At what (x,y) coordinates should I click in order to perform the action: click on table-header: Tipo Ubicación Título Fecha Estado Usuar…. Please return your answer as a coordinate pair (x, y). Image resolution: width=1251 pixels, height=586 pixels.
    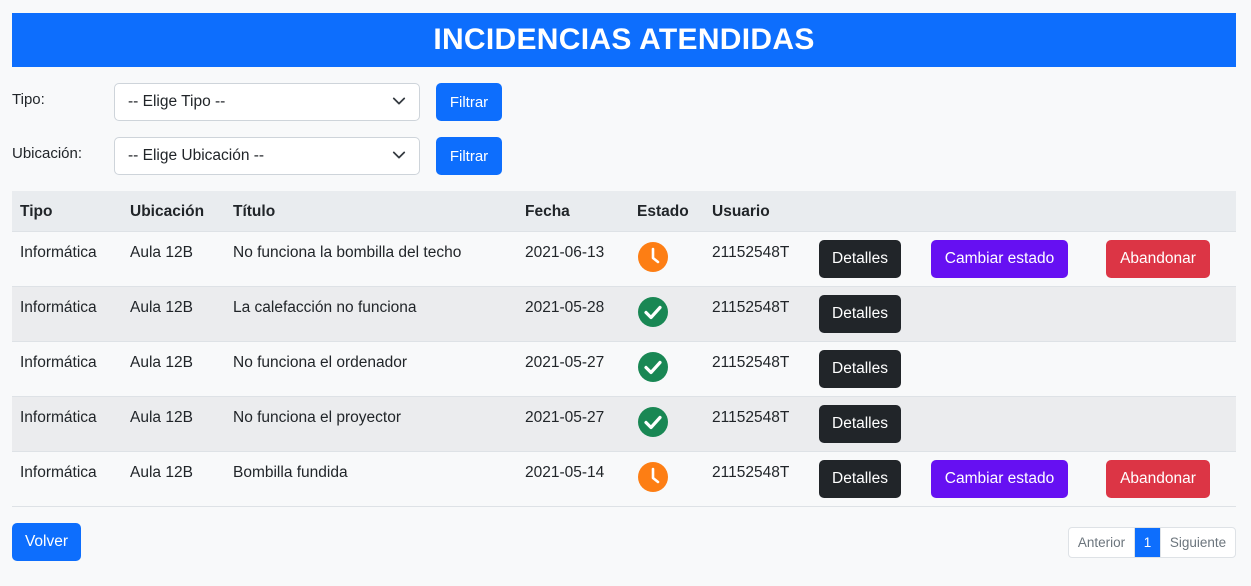
    Looking at the image, I should click on (624, 211).